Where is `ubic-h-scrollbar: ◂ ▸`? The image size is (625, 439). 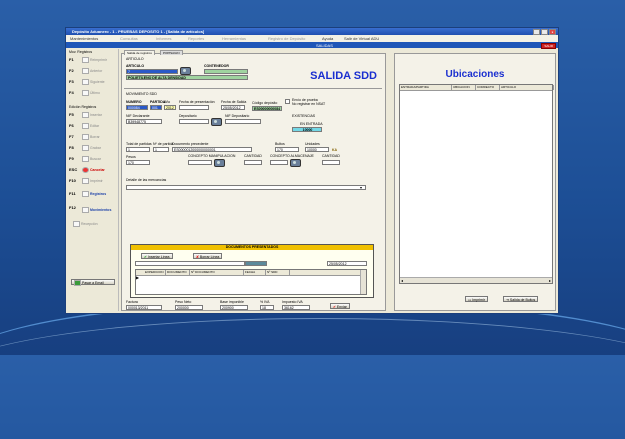
ubic-h-scrollbar: ◂ ▸ is located at coordinates (476, 280).